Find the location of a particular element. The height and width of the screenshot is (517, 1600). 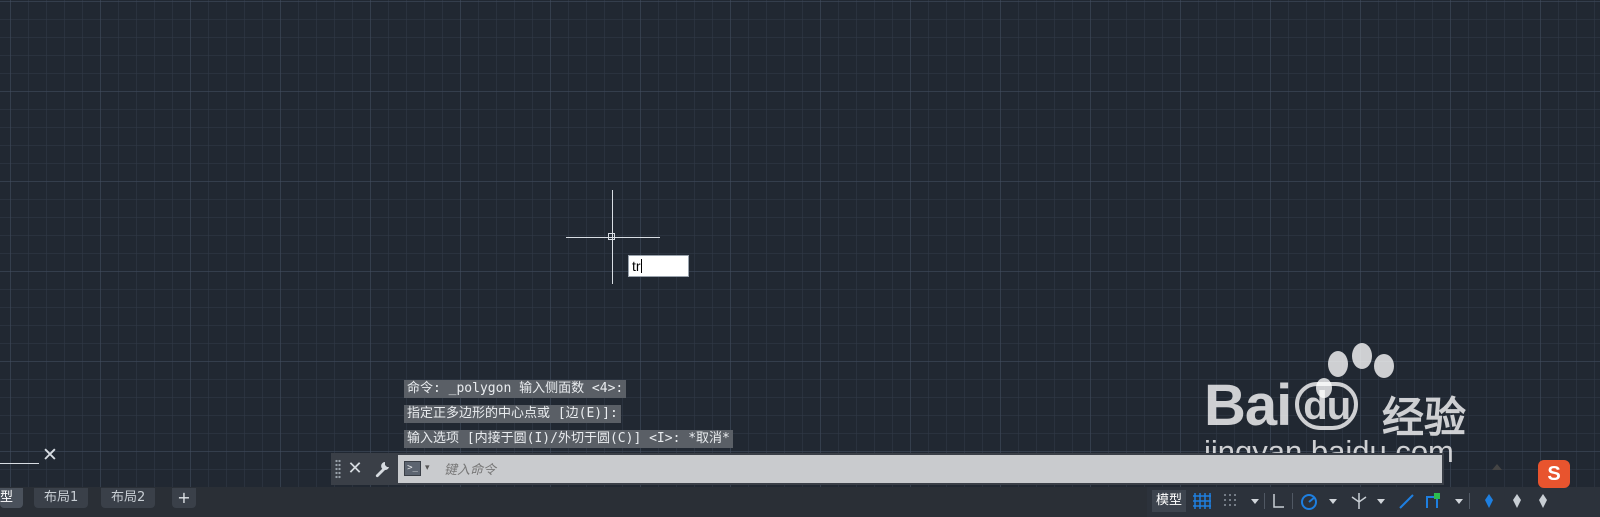

isometric-drafting-icon is located at coordinates (1359, 501).